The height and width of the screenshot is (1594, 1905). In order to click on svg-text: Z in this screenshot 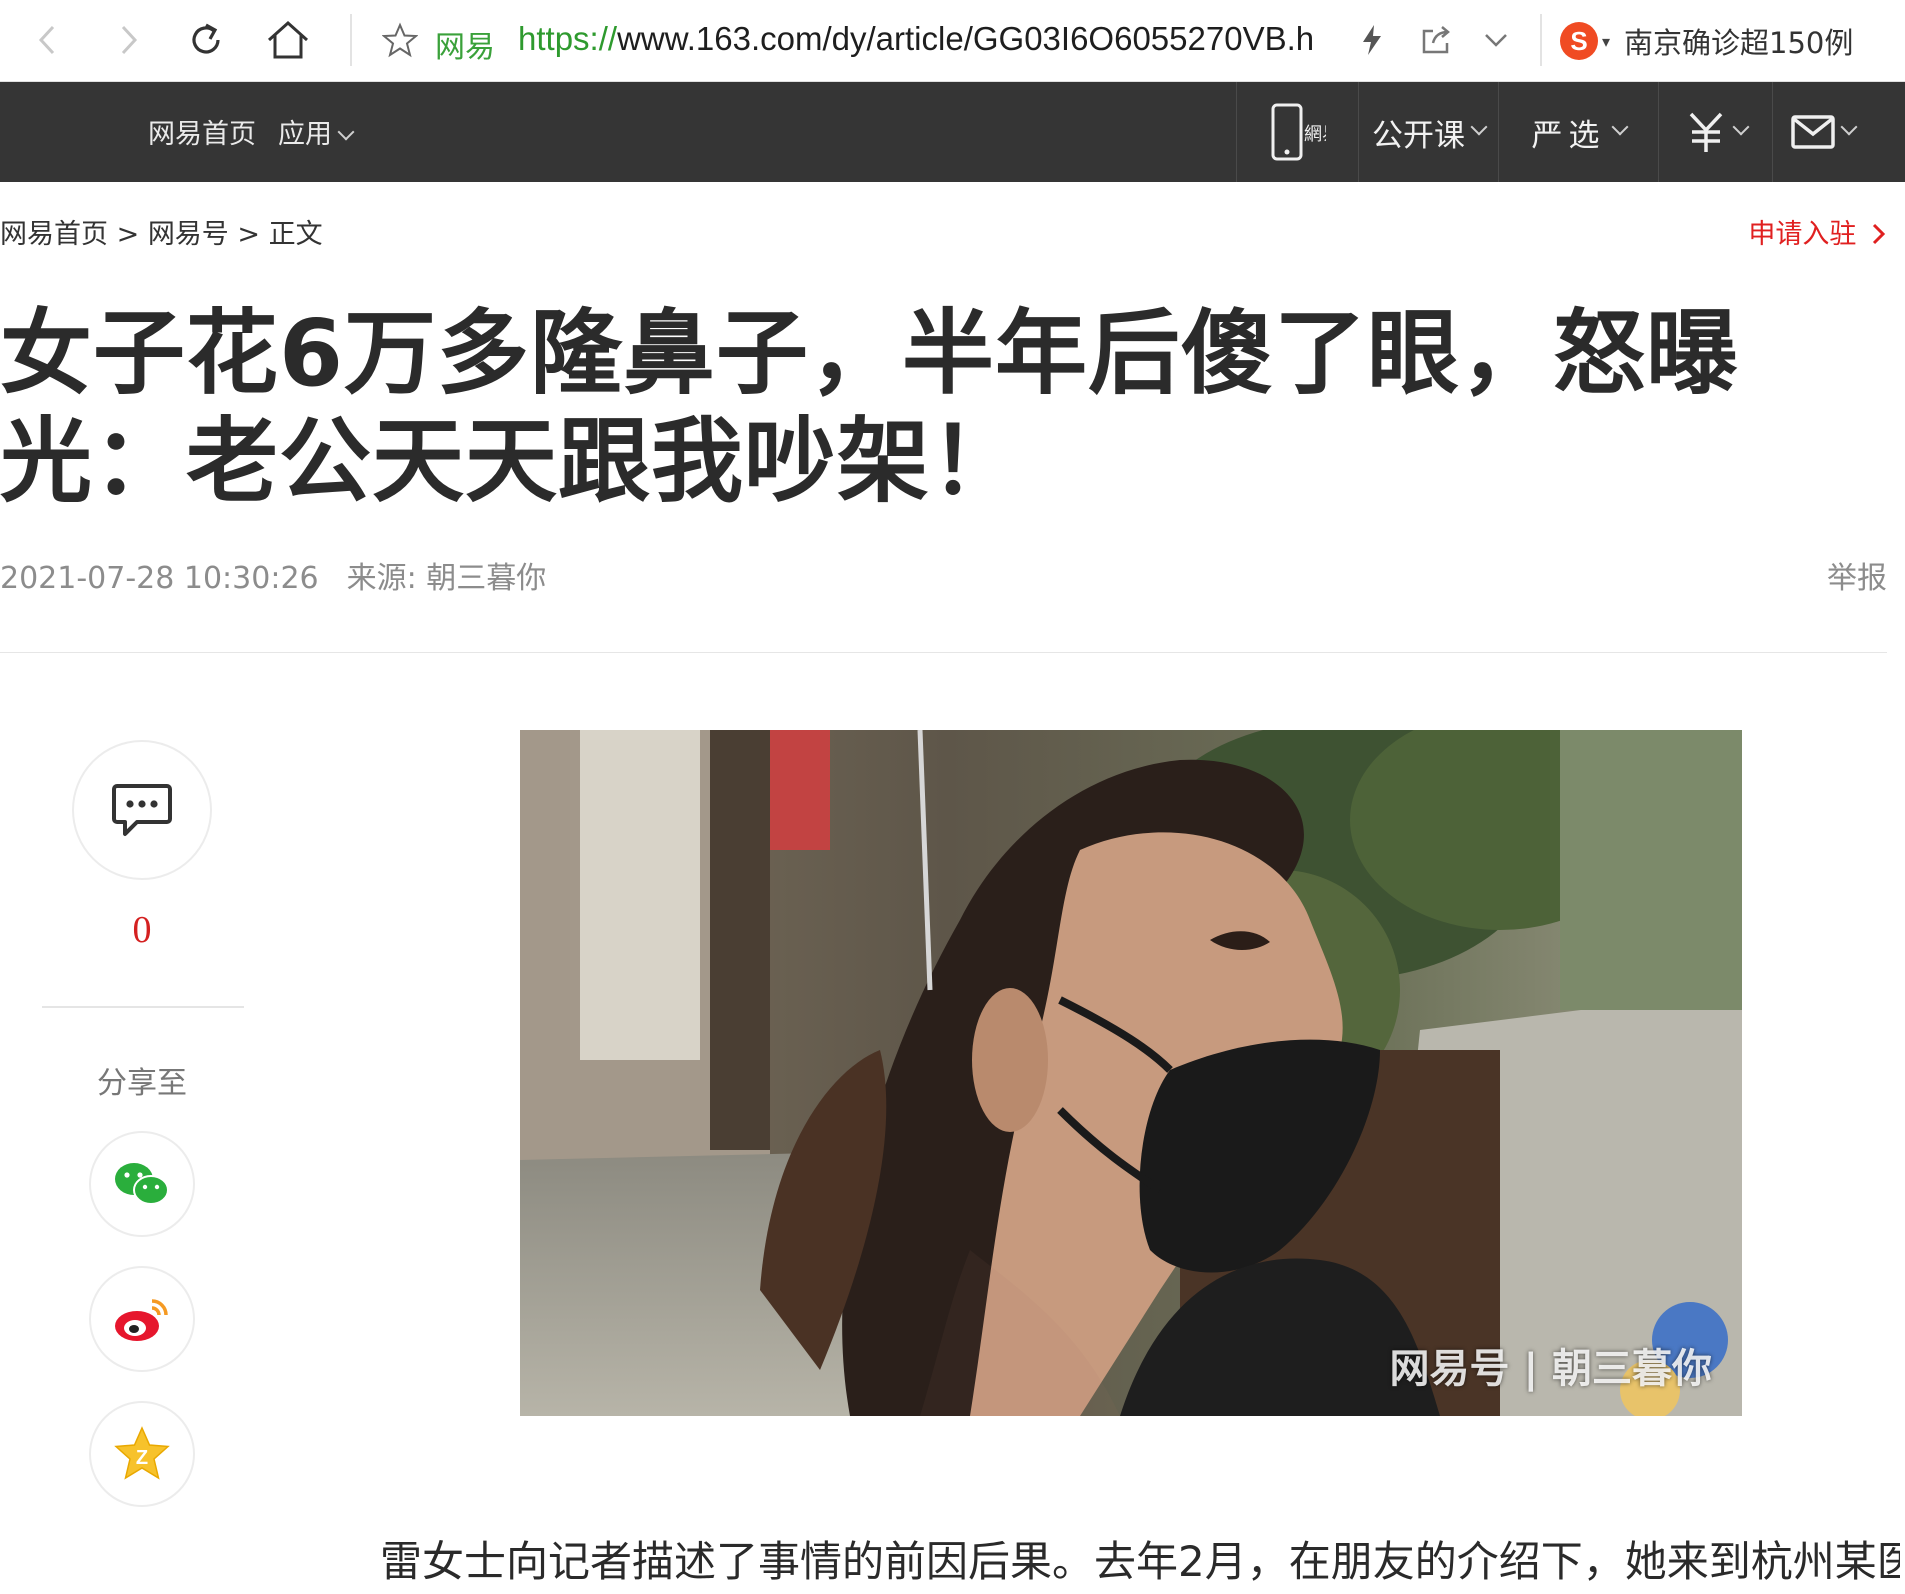, I will do `click(142, 1458)`.